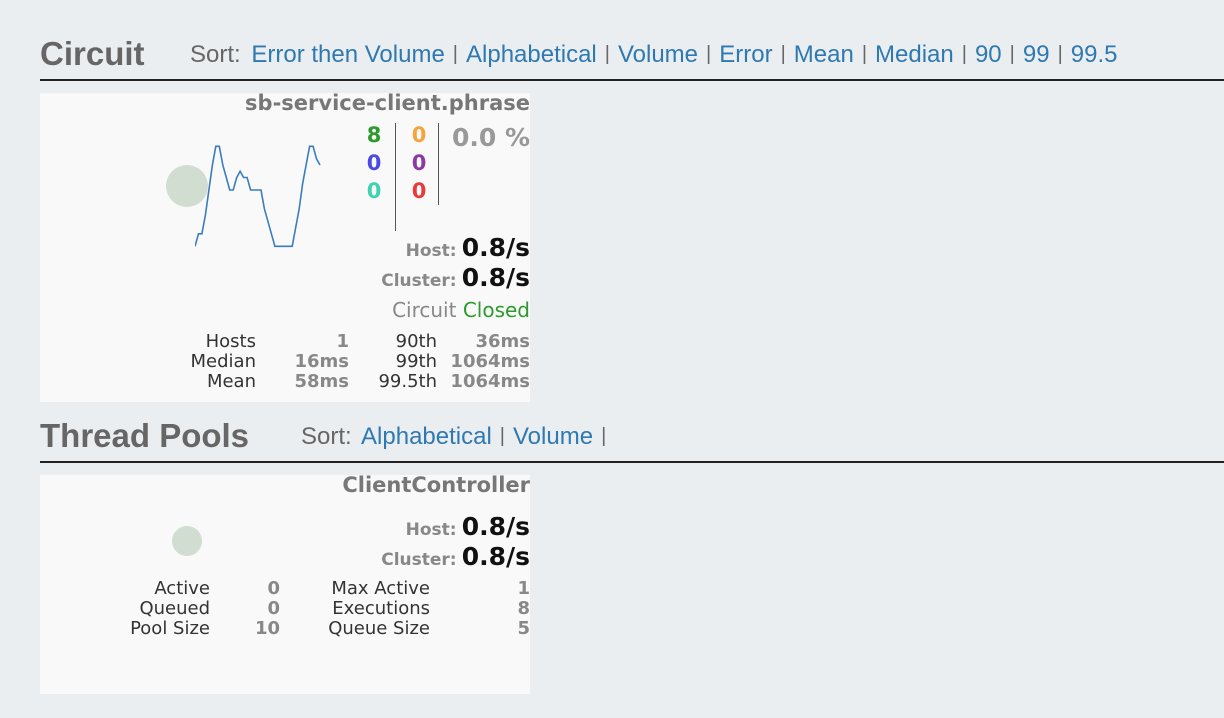  Describe the element at coordinates (436, 485) in the screenshot. I see `threadpool-name: ClientController` at that location.